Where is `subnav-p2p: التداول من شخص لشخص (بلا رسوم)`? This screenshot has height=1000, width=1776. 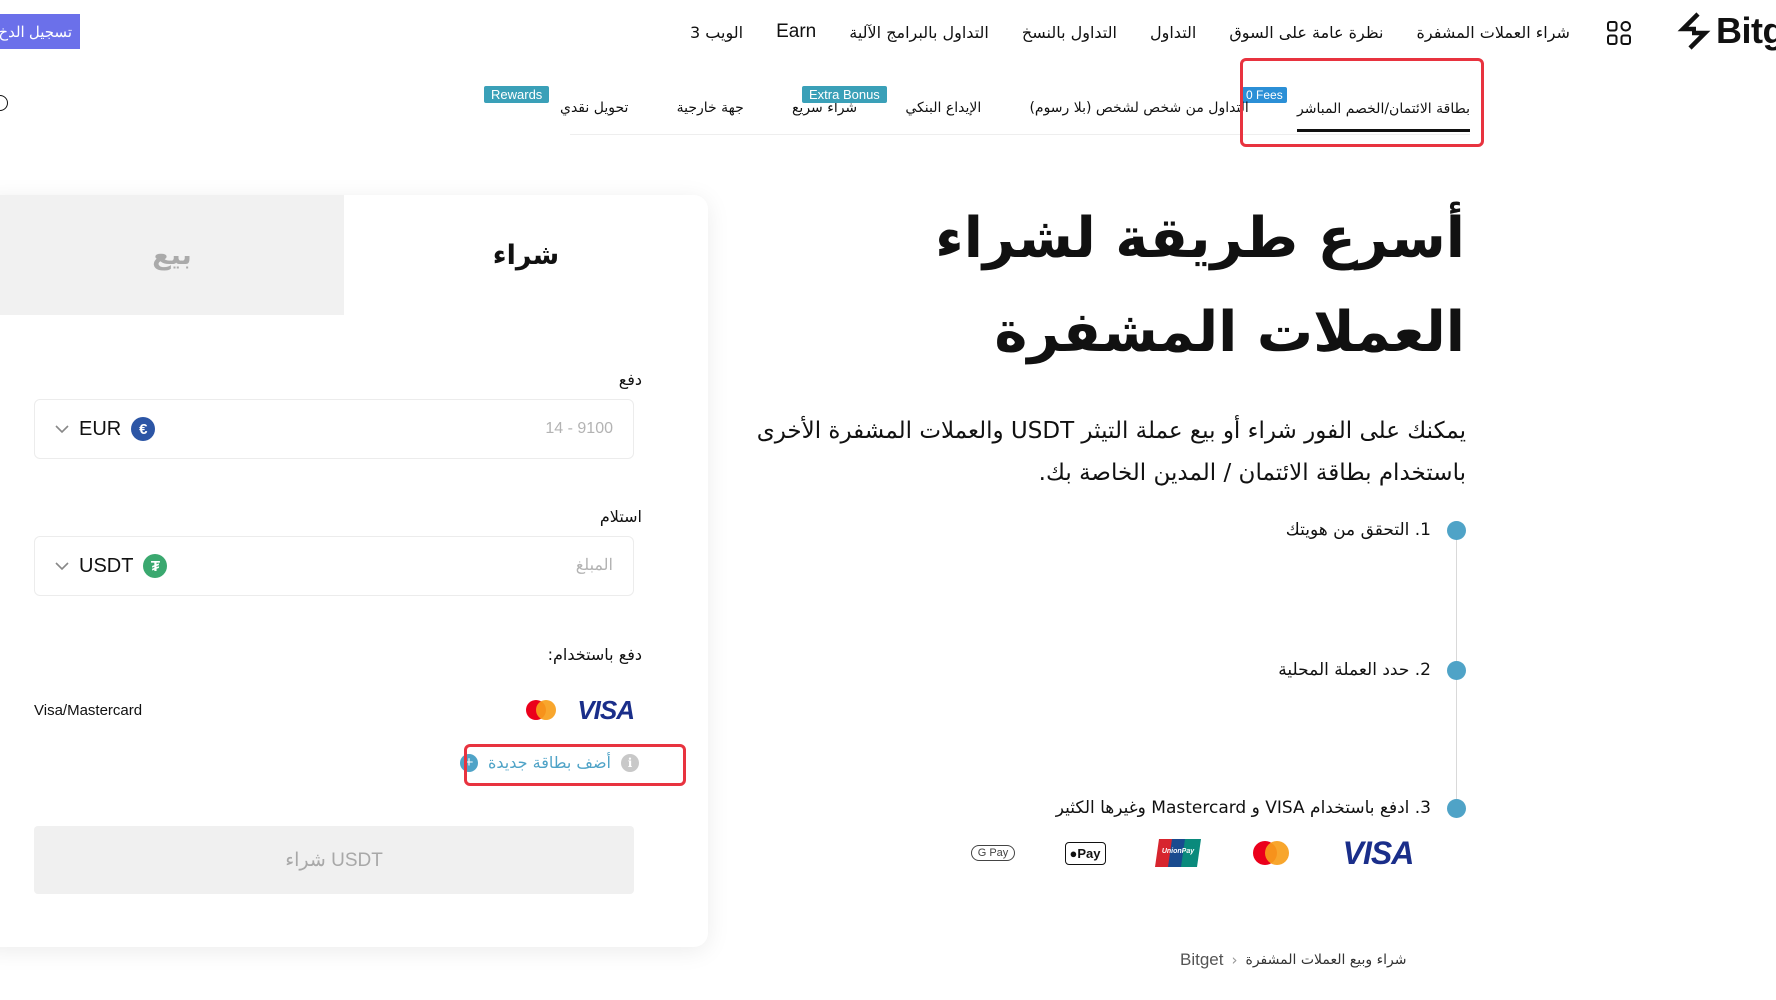
subnav-p2p: التداول من شخص لشخص (بلا رسوم) is located at coordinates (1138, 116).